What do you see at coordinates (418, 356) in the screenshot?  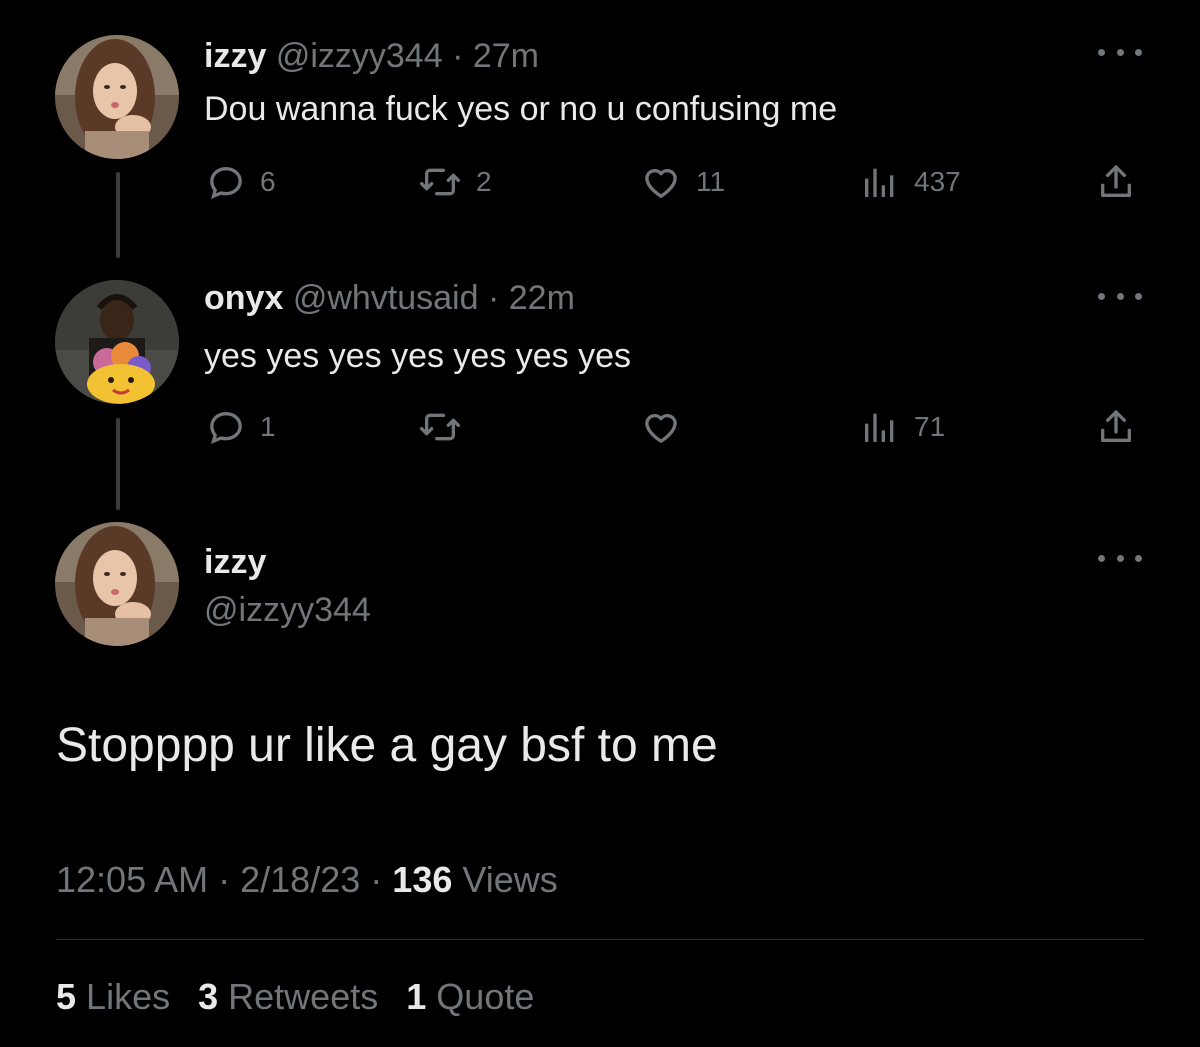 I see `tweet-text: yes yes yes yes yes yes yes` at bounding box center [418, 356].